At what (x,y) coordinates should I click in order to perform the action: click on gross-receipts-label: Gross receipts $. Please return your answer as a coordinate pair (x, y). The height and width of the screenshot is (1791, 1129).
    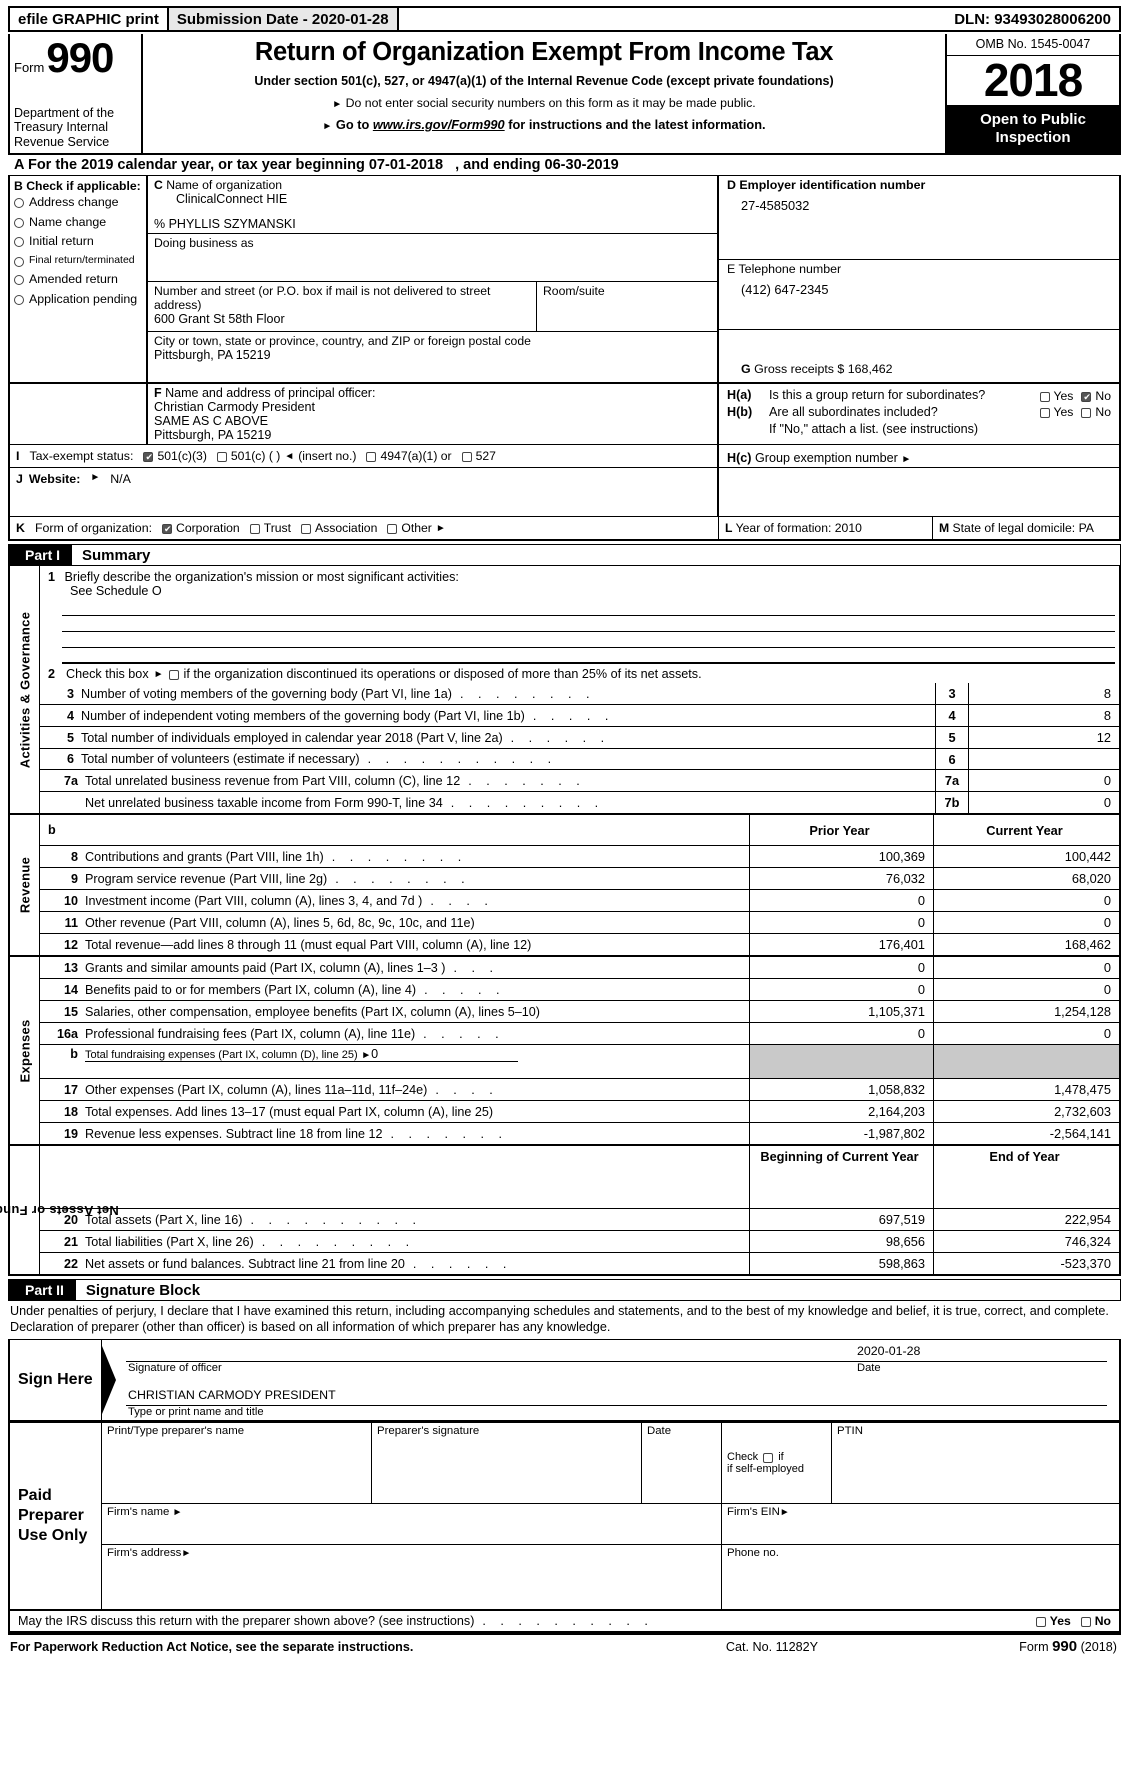
    Looking at the image, I should click on (799, 369).